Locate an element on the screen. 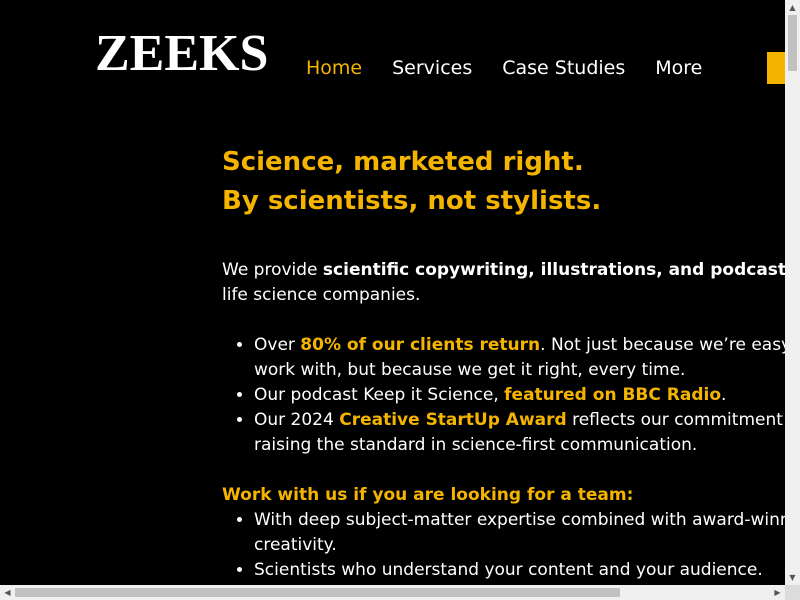 The width and height of the screenshot is (800, 600). vertical-scrollbar: ▲ ▼ is located at coordinates (792, 292).